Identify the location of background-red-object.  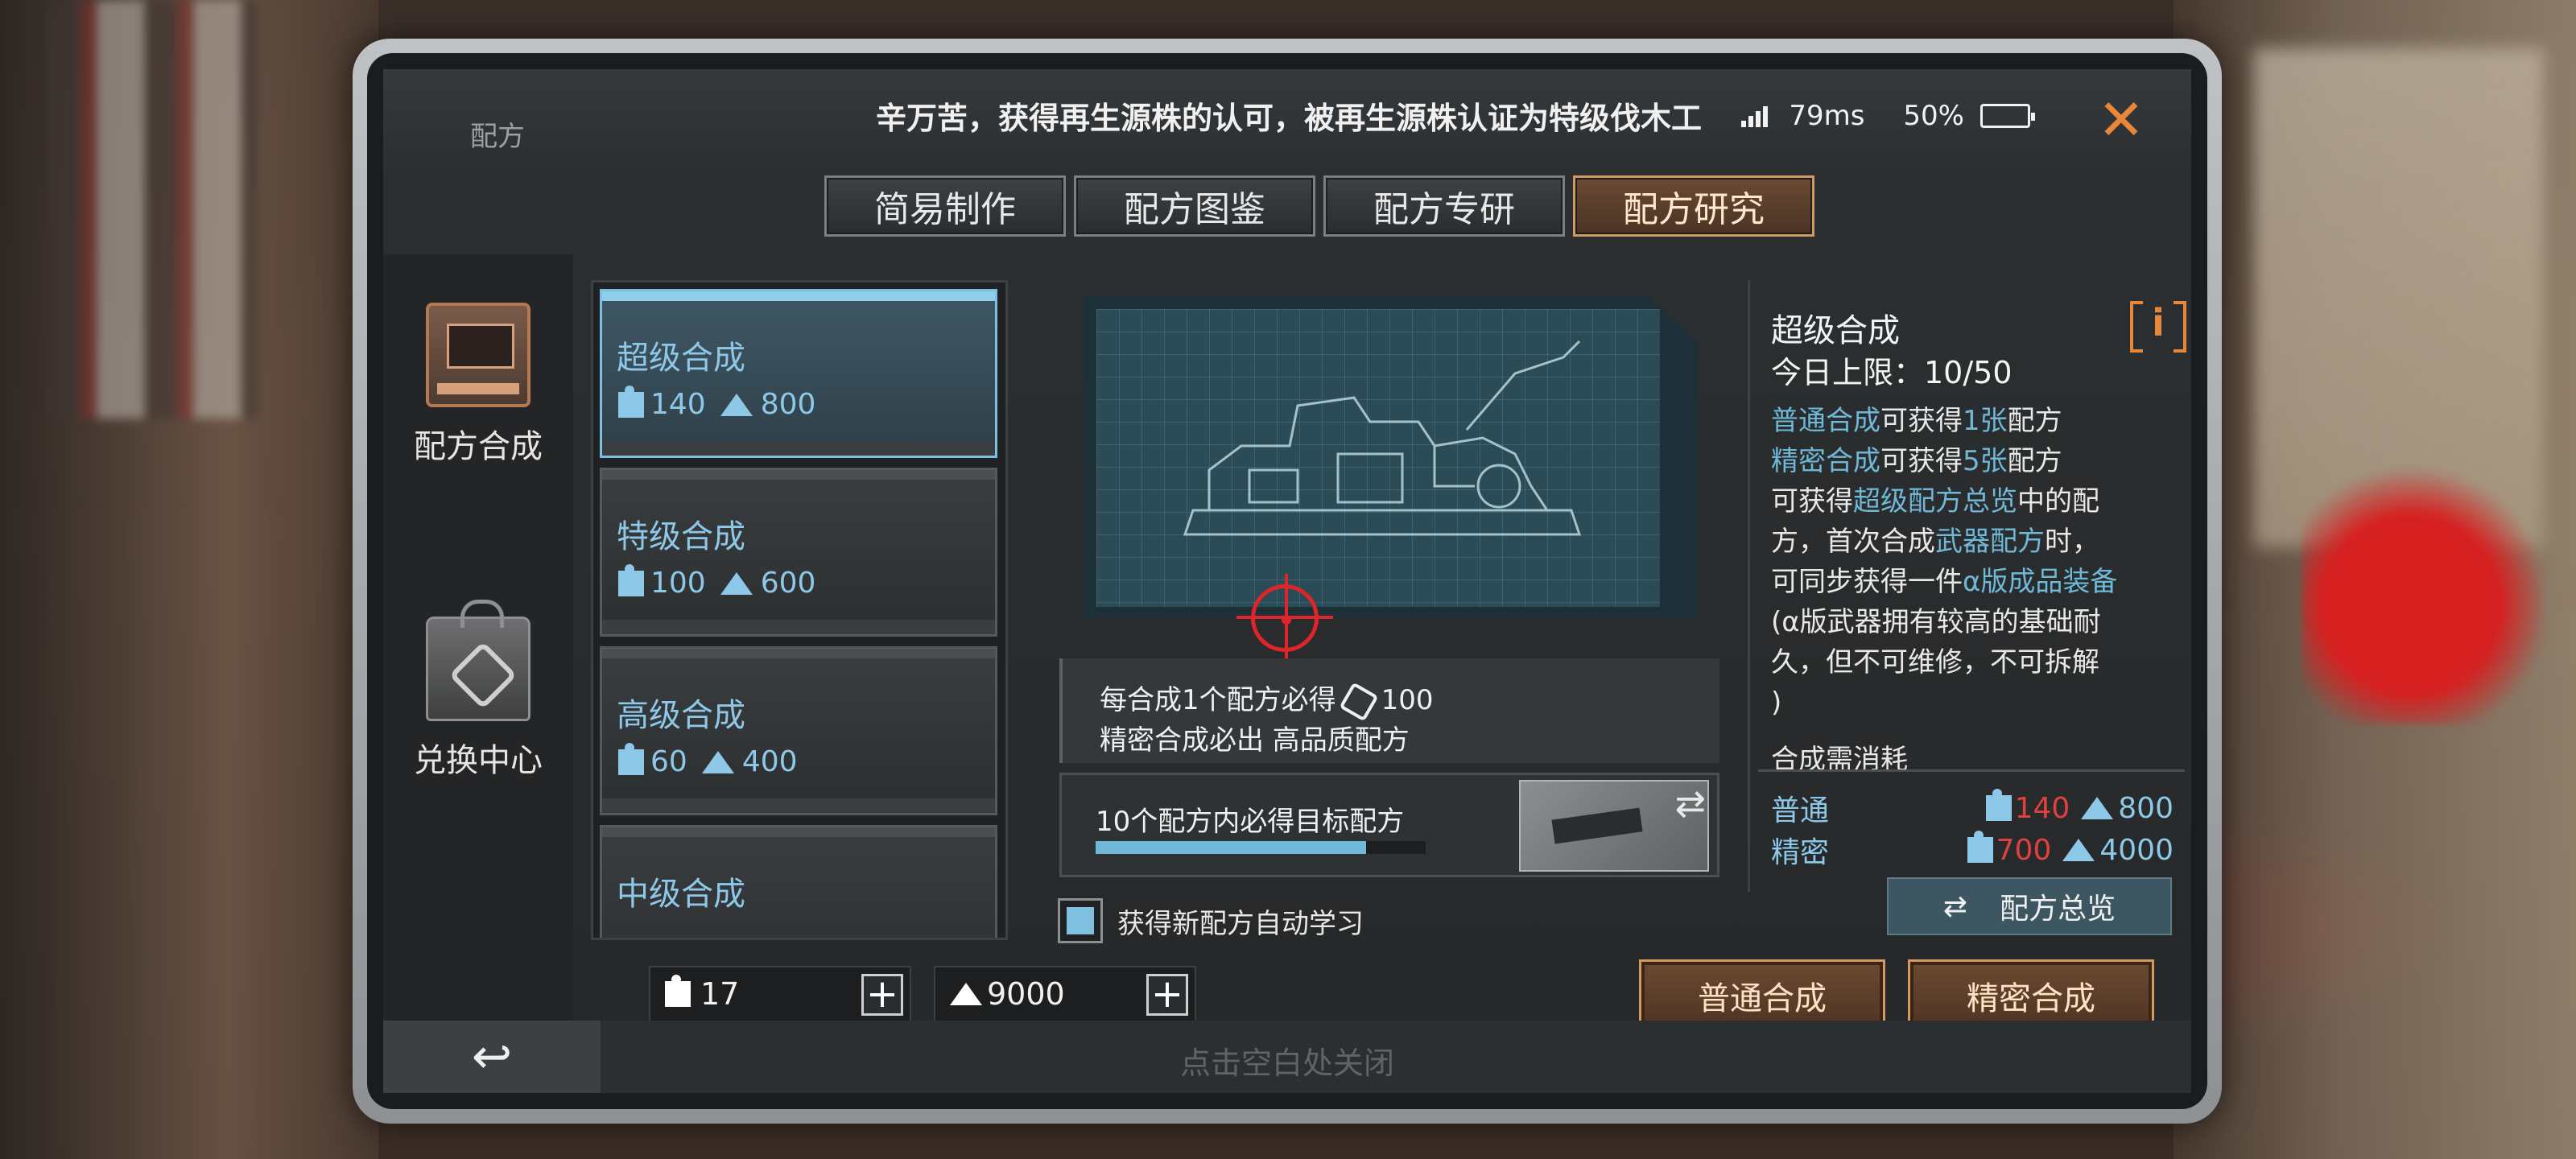
(2423, 591).